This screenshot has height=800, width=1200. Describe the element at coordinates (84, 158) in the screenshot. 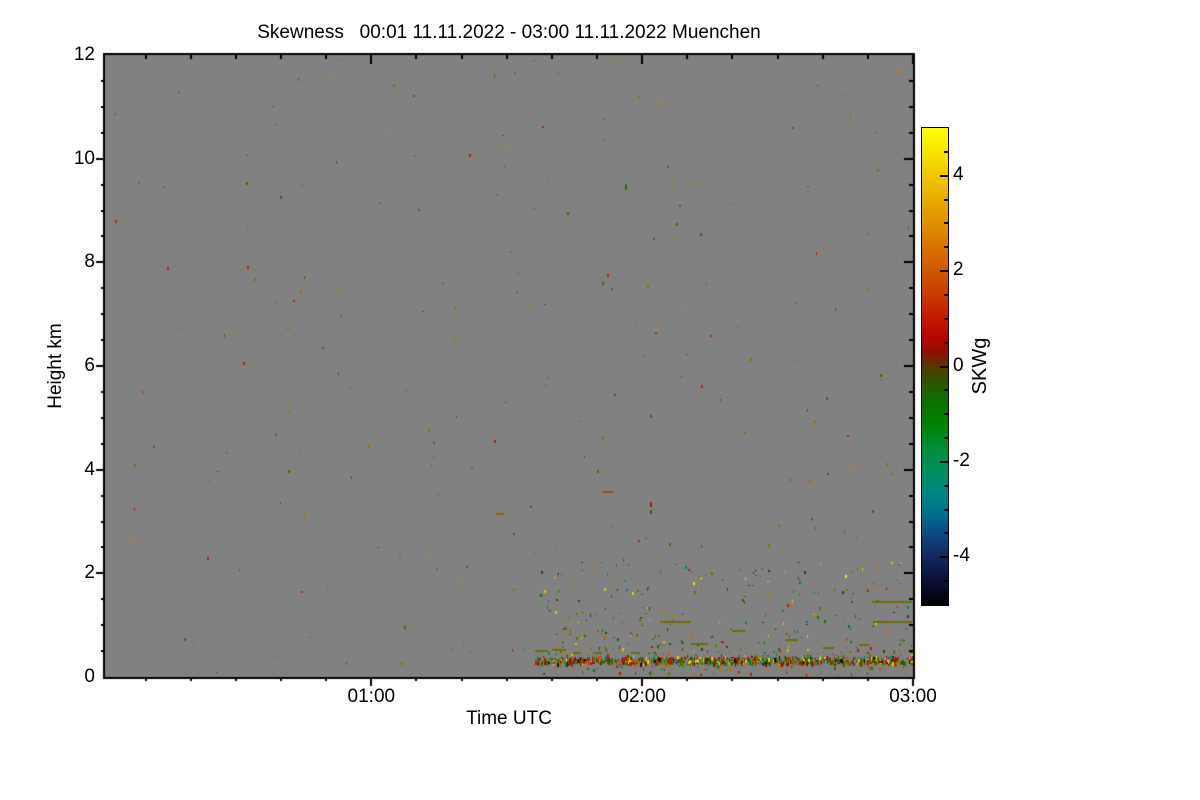

I see `y-tick-label: 10` at that location.